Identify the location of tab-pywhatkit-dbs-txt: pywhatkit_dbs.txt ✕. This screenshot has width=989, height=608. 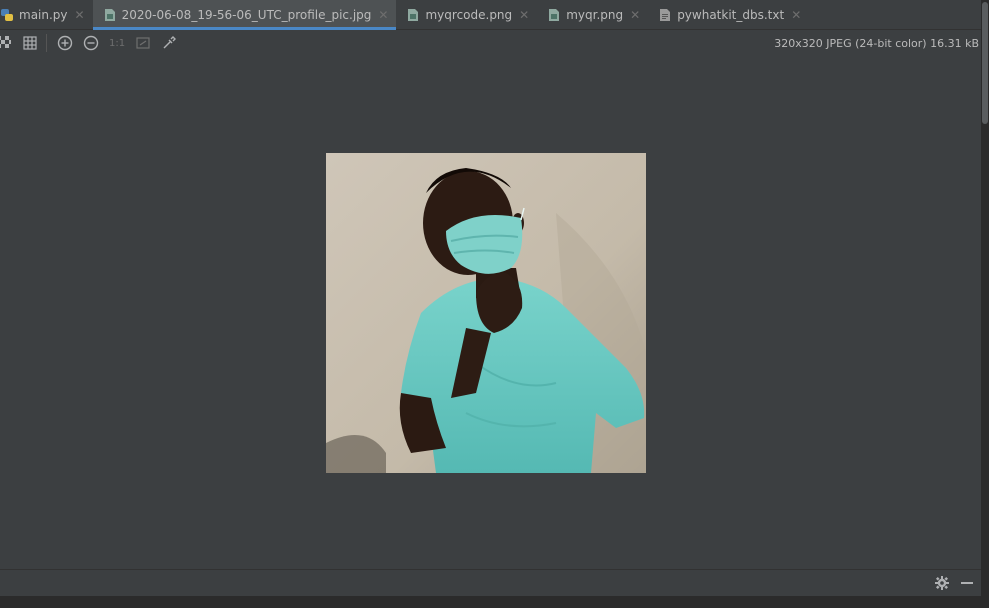
(728, 14).